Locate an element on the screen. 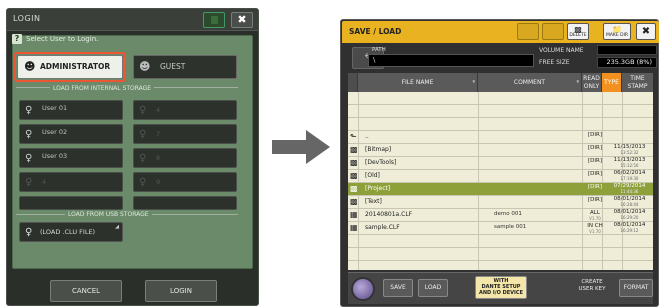  user-slot-9: ♀ 9 is located at coordinates (185, 182).